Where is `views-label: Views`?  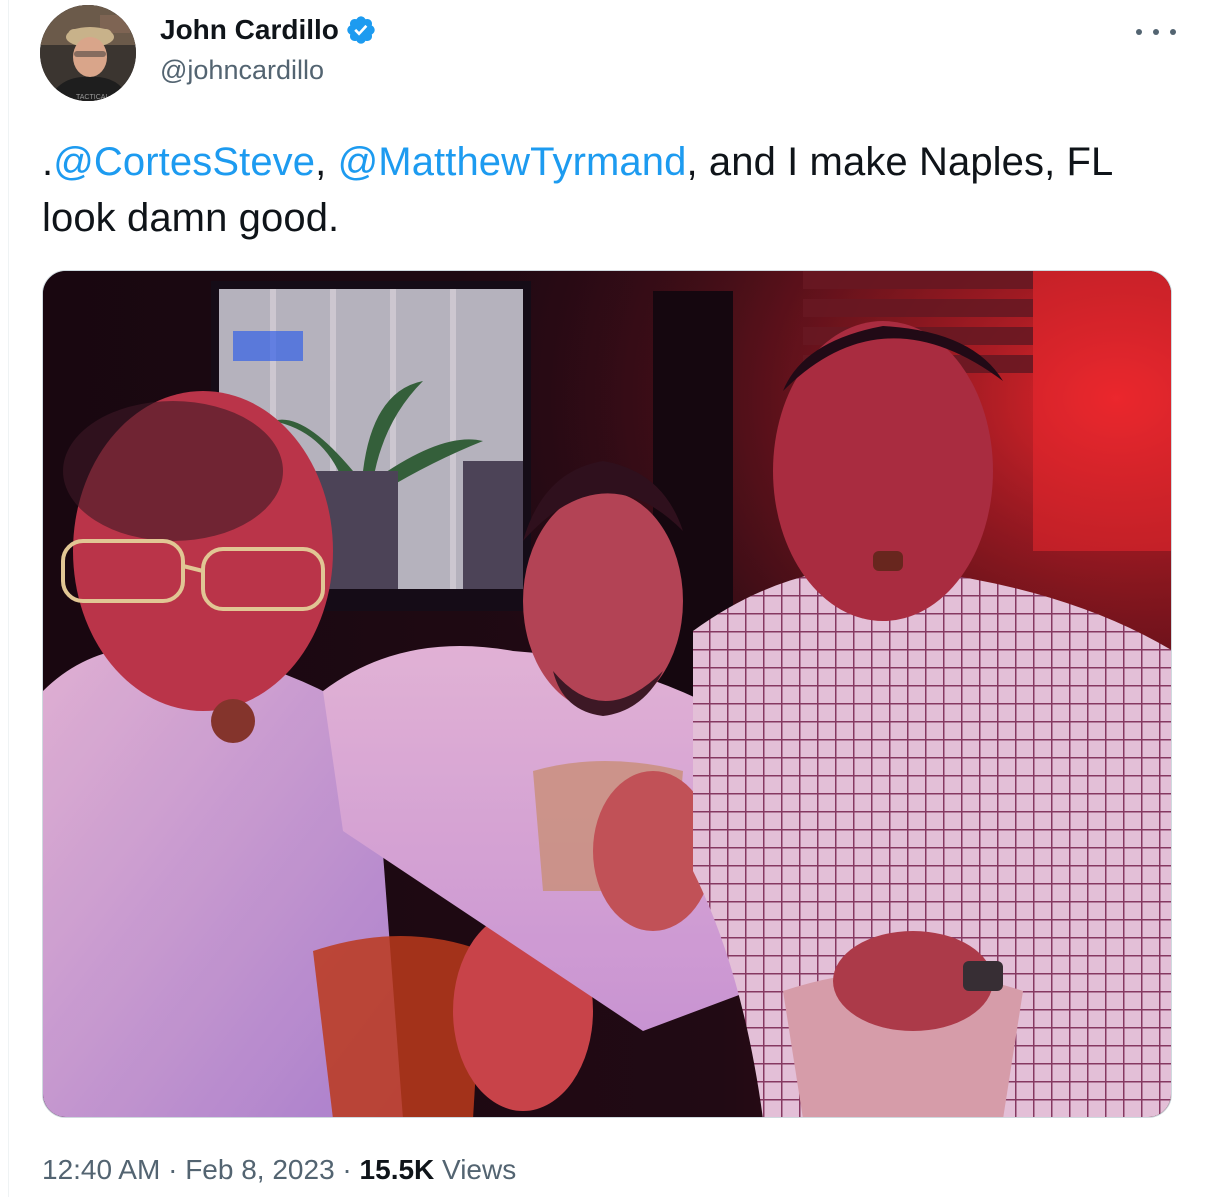
views-label: Views is located at coordinates (475, 1169).